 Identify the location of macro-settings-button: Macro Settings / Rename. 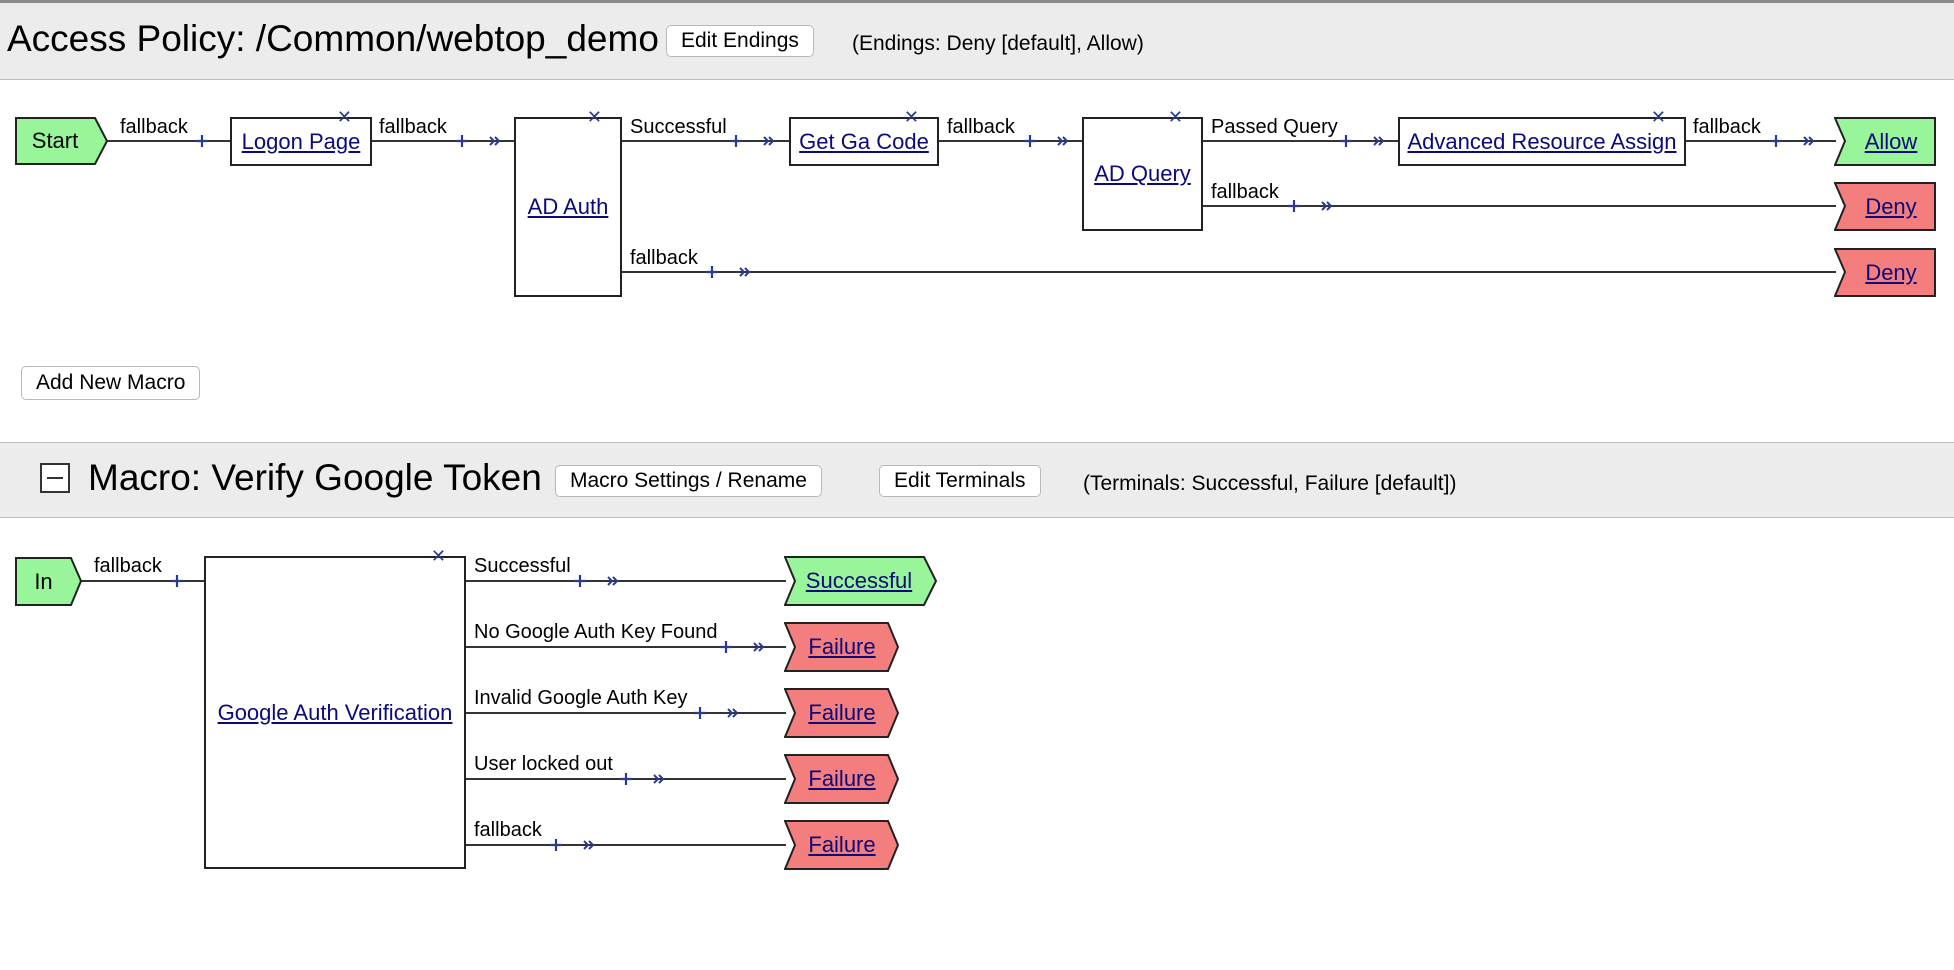
(688, 481).